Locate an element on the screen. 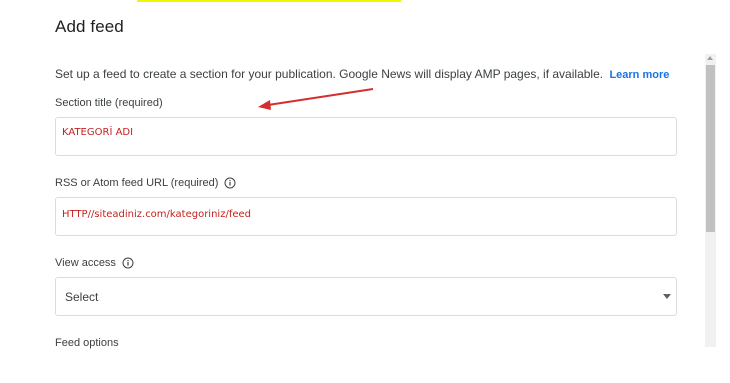 The height and width of the screenshot is (383, 730). learn-more-link: Learn more is located at coordinates (639, 75).